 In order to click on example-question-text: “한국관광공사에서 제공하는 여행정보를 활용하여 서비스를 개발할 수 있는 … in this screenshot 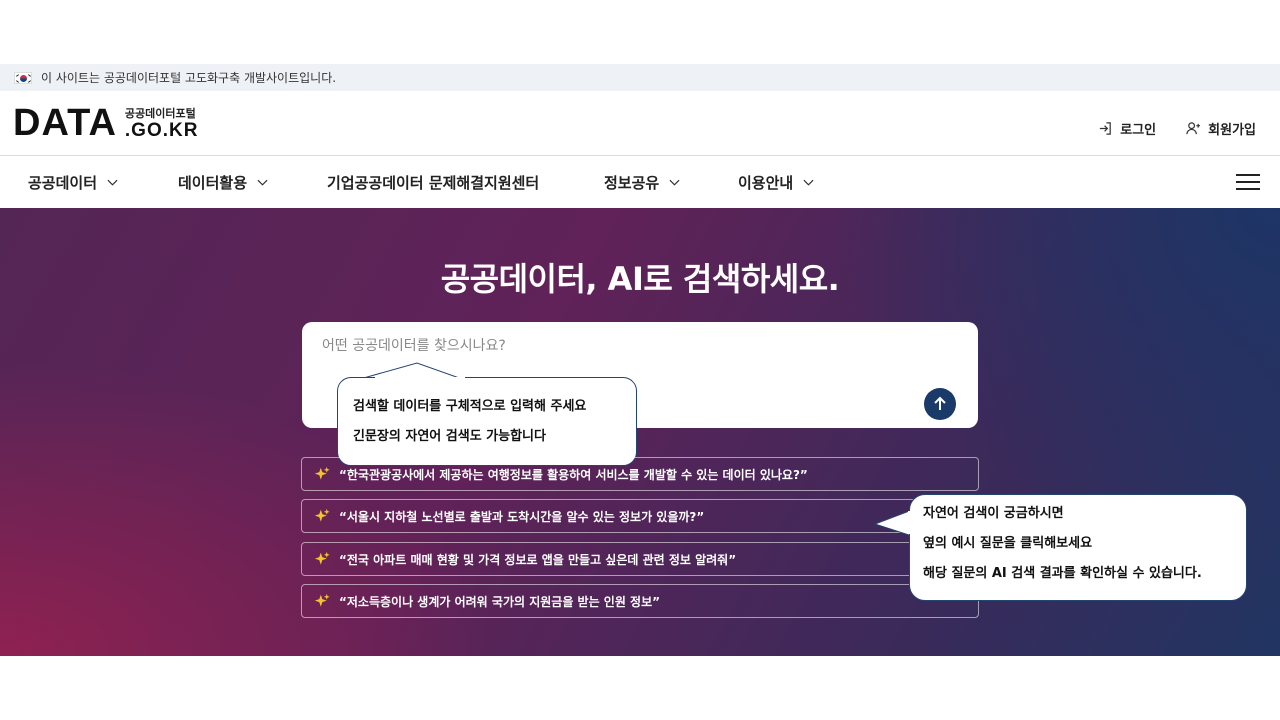, I will do `click(573, 474)`.